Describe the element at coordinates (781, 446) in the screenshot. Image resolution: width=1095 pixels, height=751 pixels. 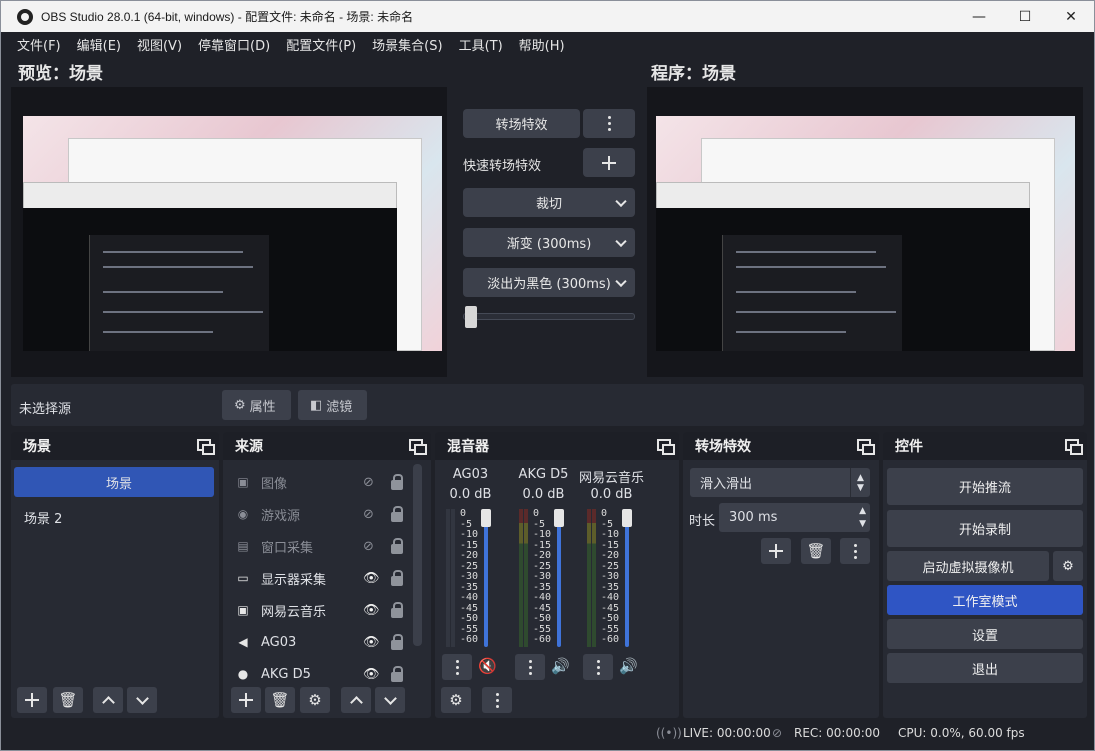
I see `transitions-title: 转场特效` at that location.